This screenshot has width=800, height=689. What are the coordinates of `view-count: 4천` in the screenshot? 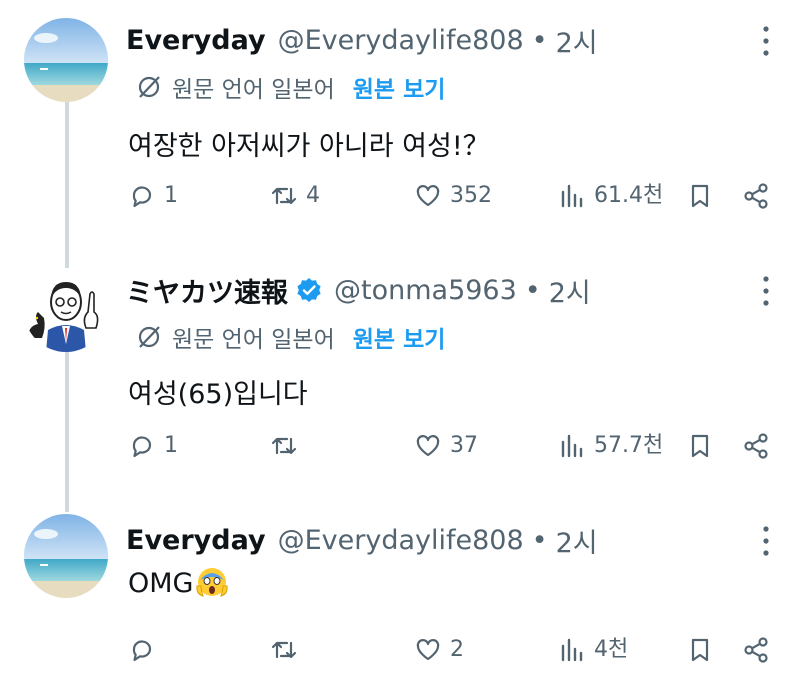 It's located at (611, 649).